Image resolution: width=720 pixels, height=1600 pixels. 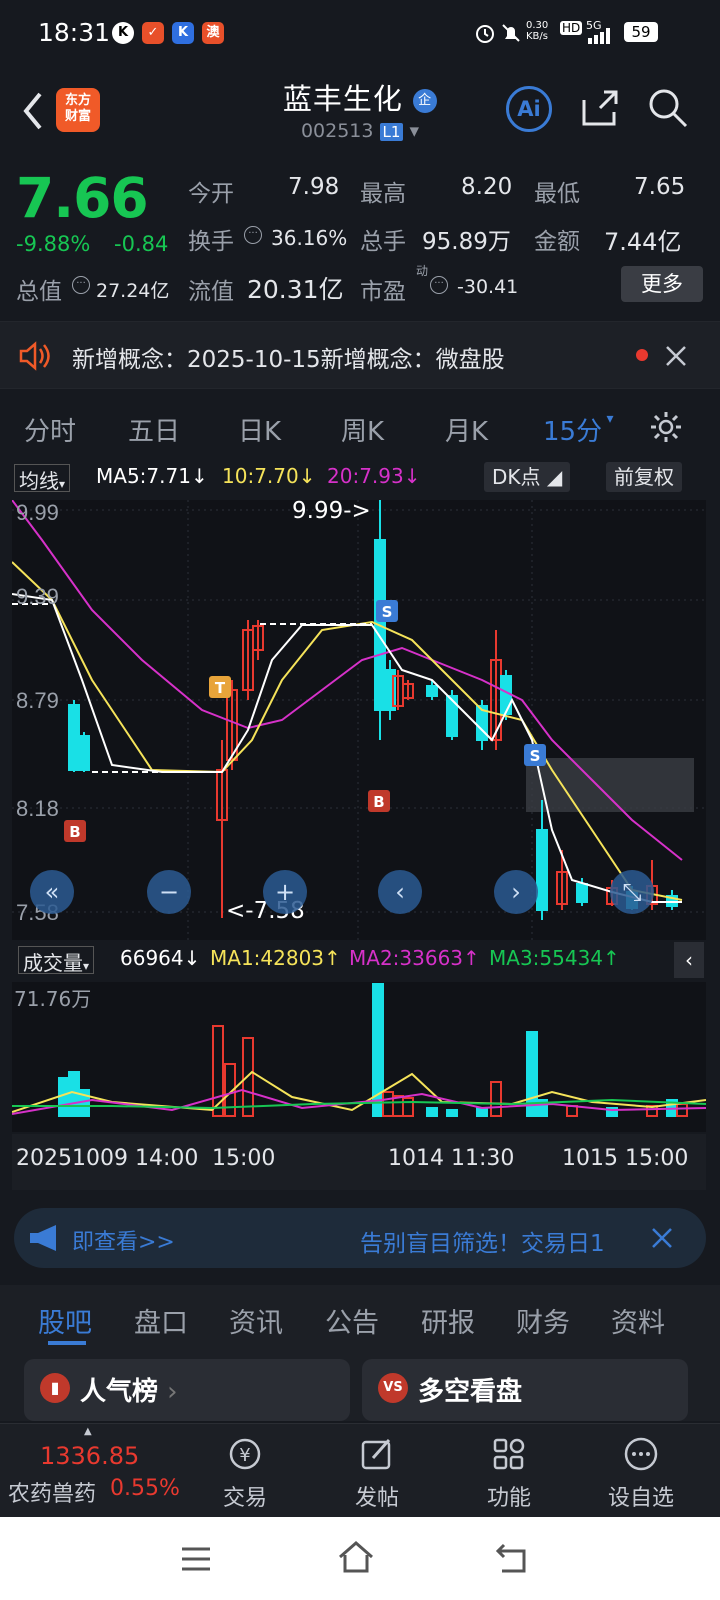 What do you see at coordinates (470, 1392) in the screenshot?
I see `card-title: 多空看盘` at bounding box center [470, 1392].